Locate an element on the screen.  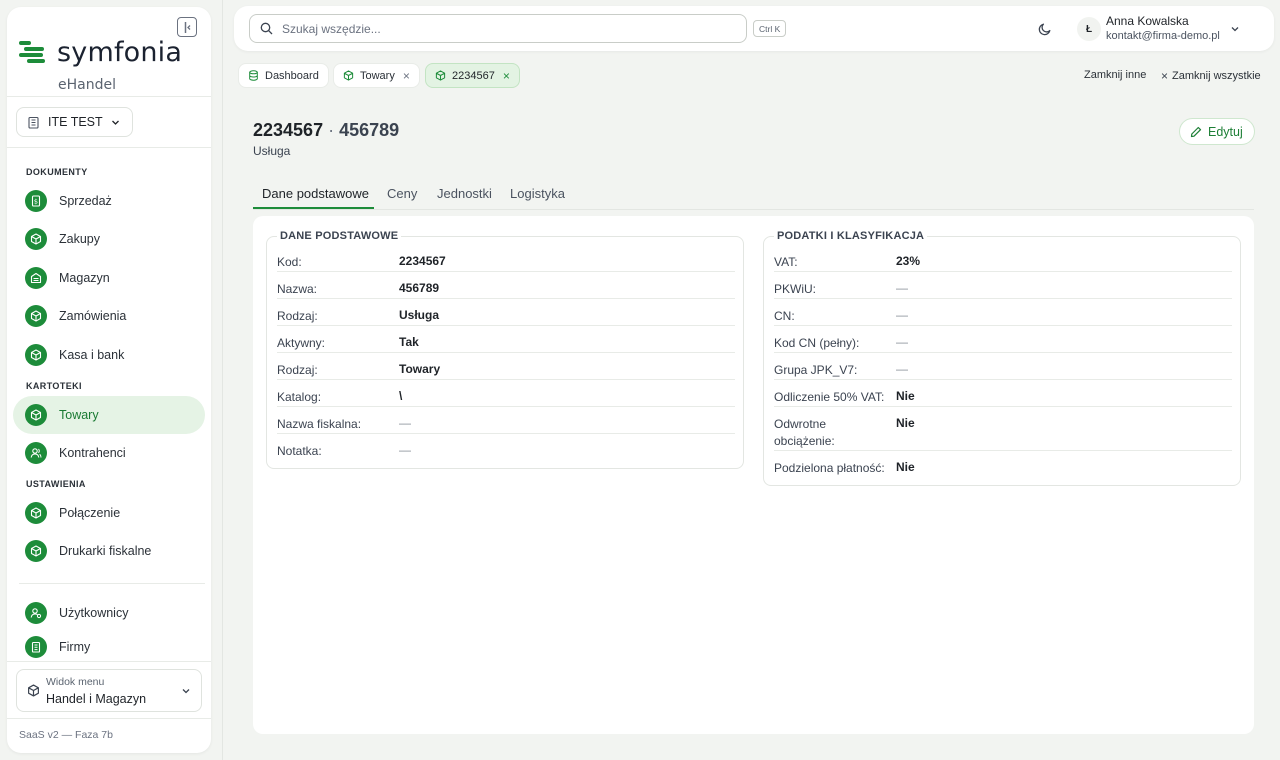
tab-units: Jednostki is located at coordinates (464, 193).